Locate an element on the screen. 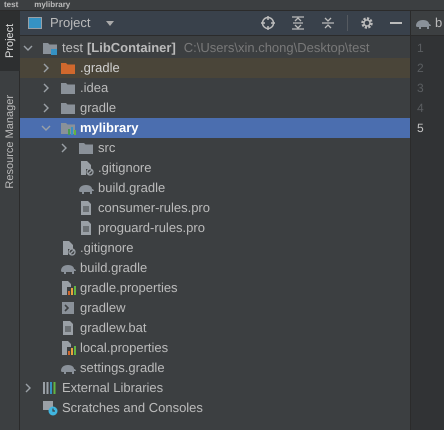  tree-row: consumer-rules.pro is located at coordinates (215, 208).